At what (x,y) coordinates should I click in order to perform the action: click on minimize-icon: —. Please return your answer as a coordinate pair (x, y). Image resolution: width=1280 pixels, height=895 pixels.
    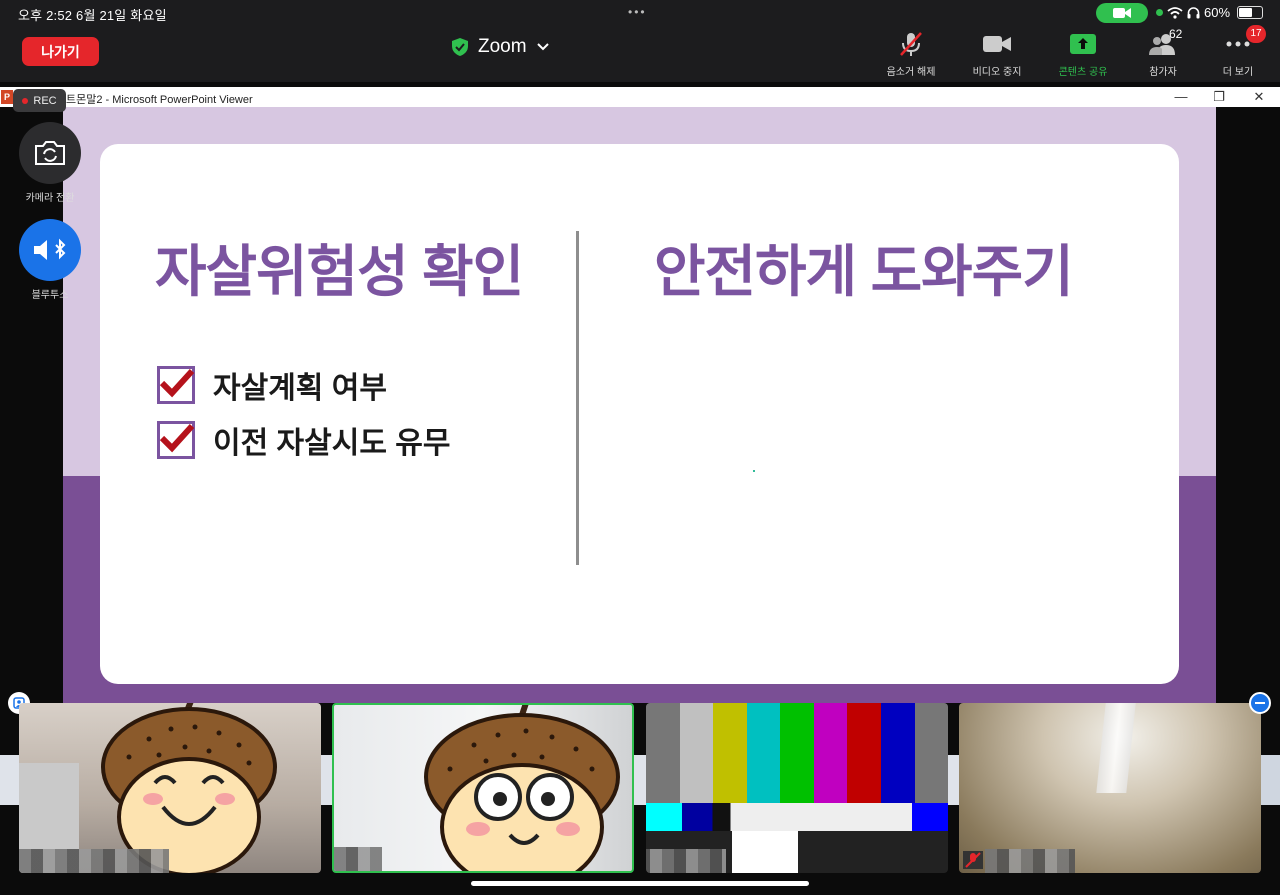
    Looking at the image, I should click on (1181, 96).